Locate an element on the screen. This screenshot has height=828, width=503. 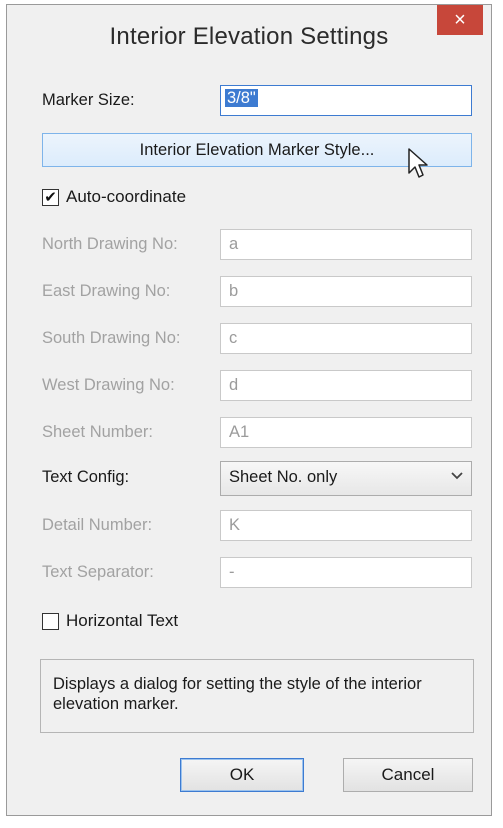
text-config-label: Text Config: is located at coordinates (86, 477).